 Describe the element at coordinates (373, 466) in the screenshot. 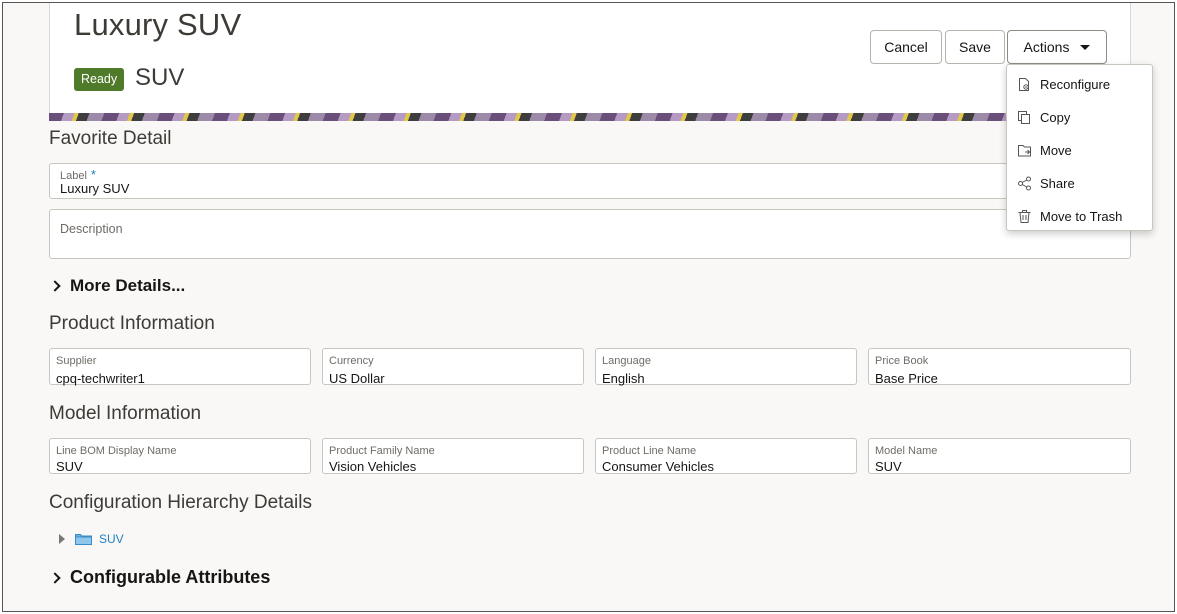

I see `product-family-name-value: Vision Vehicles` at that location.